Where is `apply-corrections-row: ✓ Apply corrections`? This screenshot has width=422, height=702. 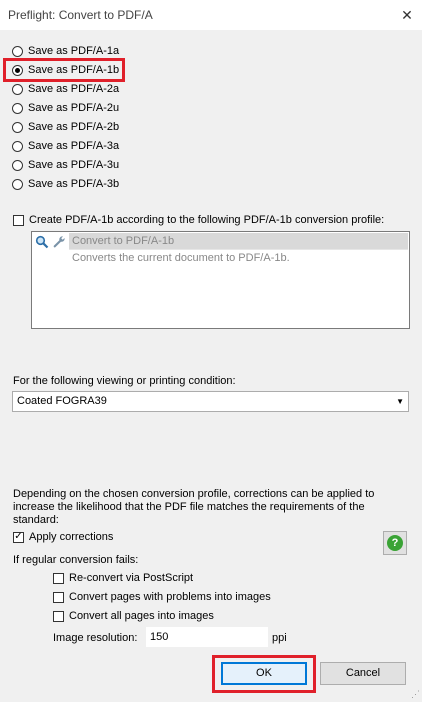 apply-corrections-row: ✓ Apply corrections is located at coordinates (63, 537).